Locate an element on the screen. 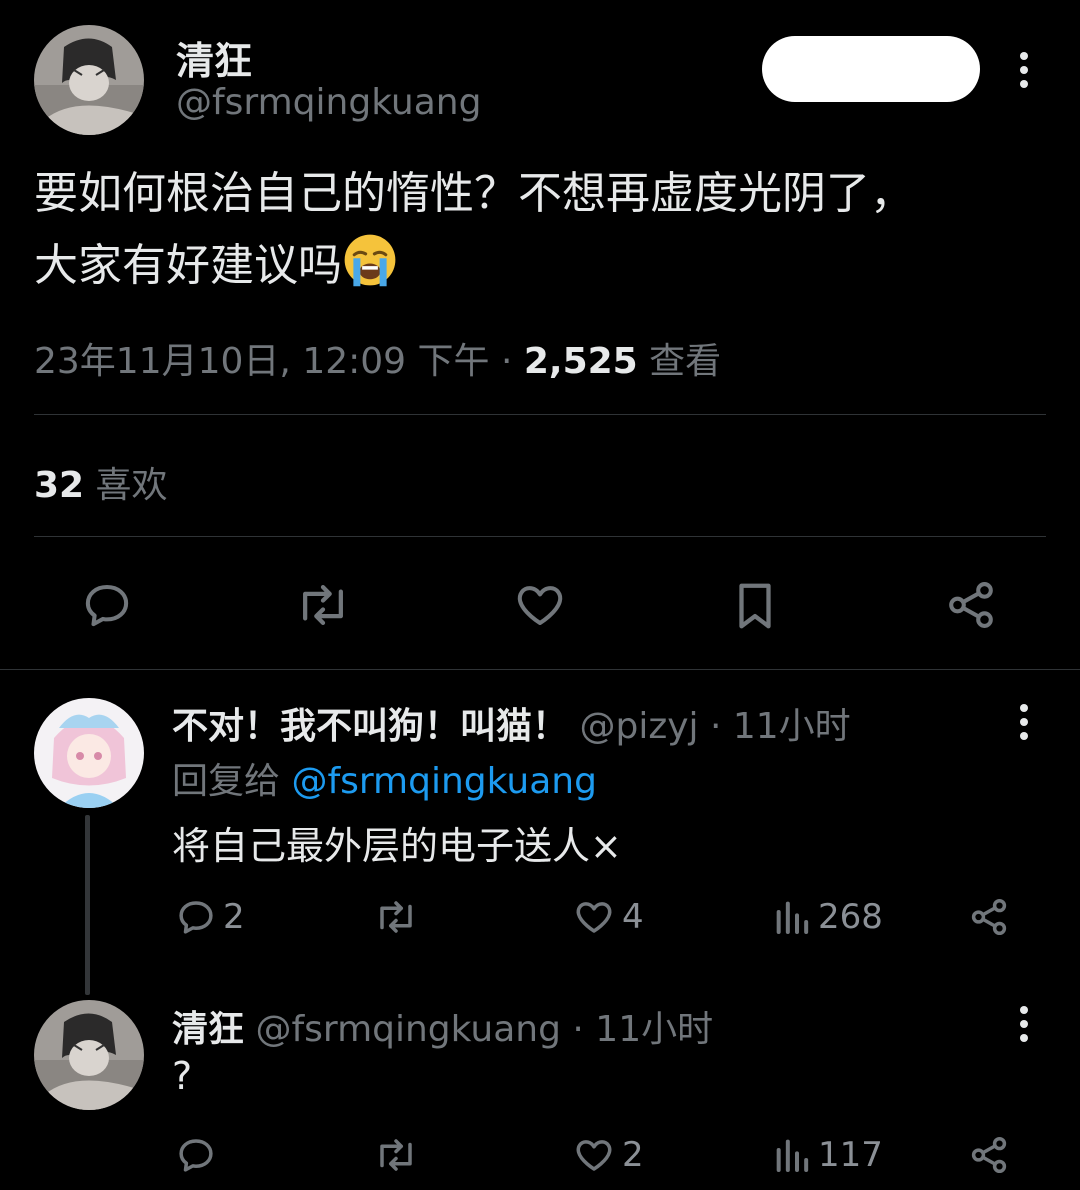 The height and width of the screenshot is (1190, 1080). reply-text: ? is located at coordinates (182, 1076).